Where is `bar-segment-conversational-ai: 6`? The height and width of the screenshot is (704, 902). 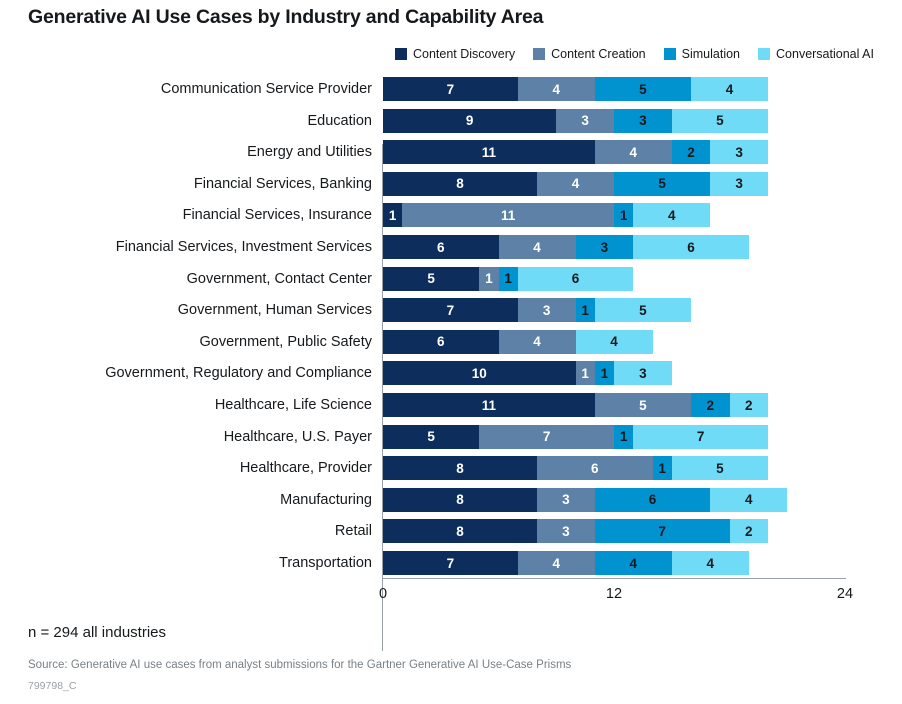
bar-segment-conversational-ai: 6 is located at coordinates (575, 278).